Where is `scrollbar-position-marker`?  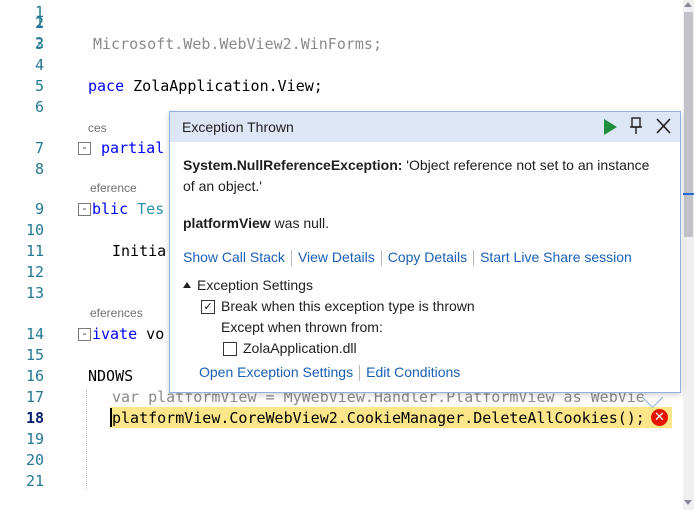
scrollbar-position-marker is located at coordinates (688, 194).